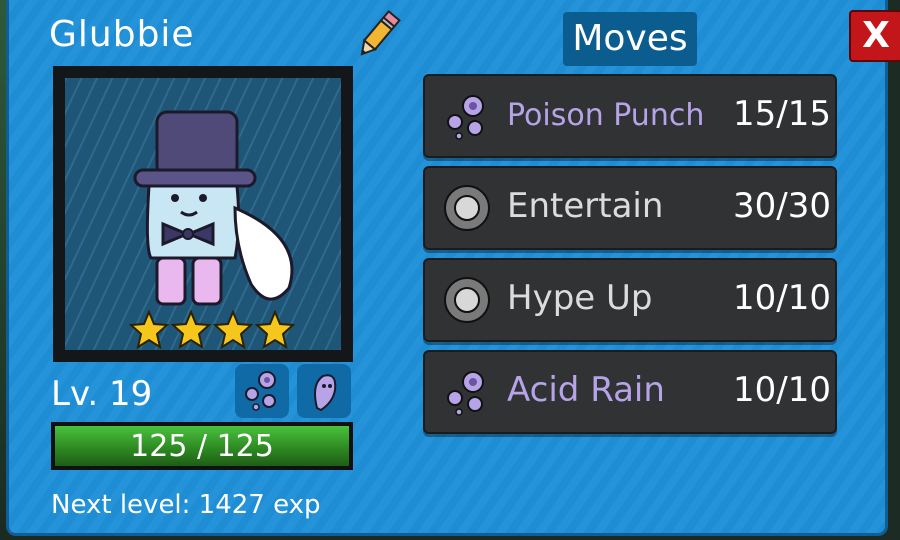  What do you see at coordinates (186, 505) in the screenshot?
I see `next-level-text: Next level: 1427 exp` at bounding box center [186, 505].